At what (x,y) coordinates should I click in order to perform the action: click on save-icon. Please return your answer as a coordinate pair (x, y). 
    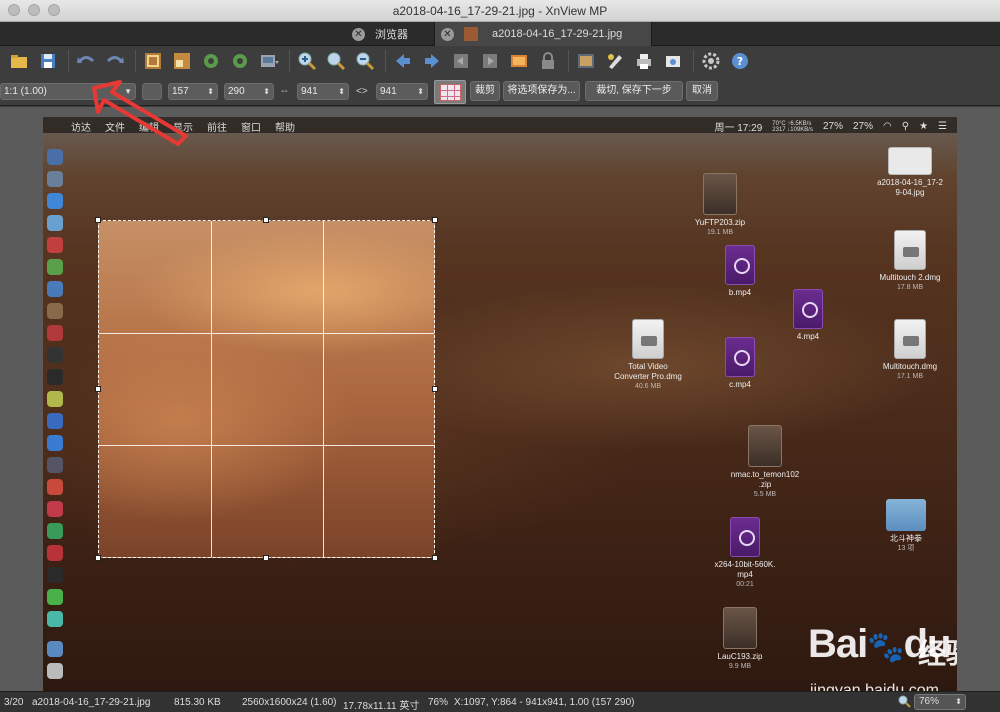
    Looking at the image, I should click on (48, 61).